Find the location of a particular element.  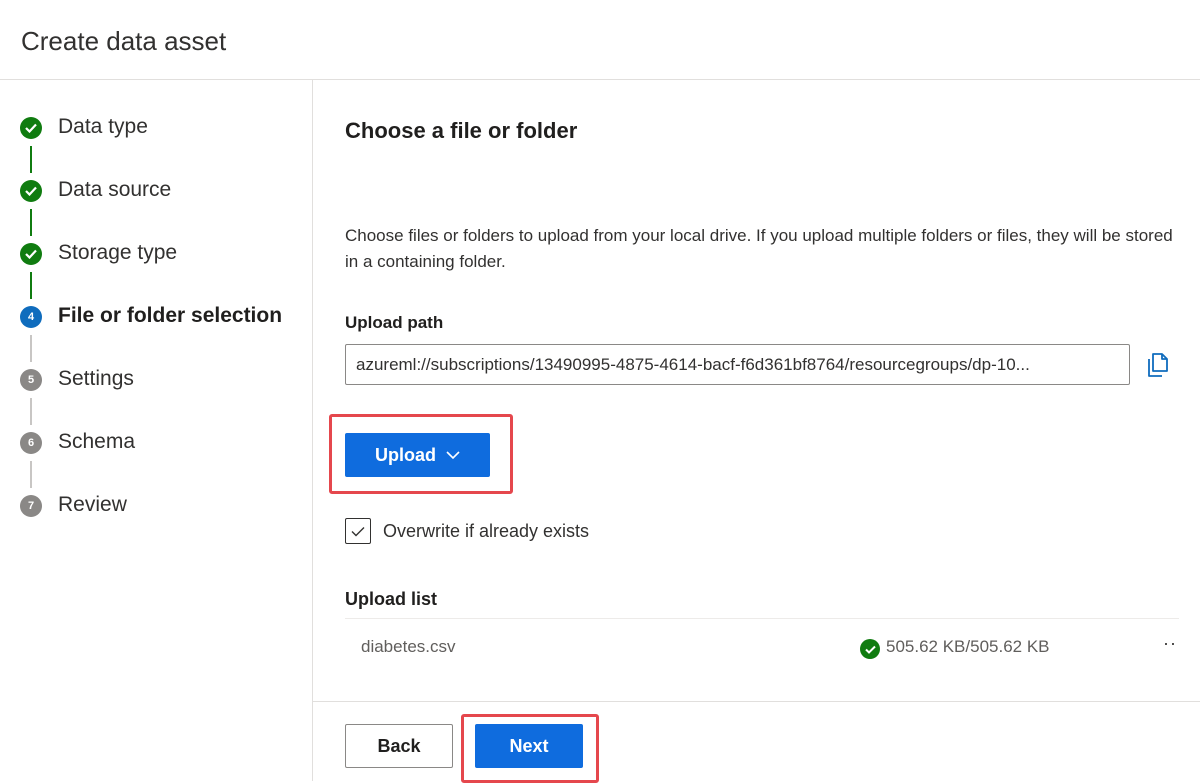

step-label: Storage type is located at coordinates (118, 252).